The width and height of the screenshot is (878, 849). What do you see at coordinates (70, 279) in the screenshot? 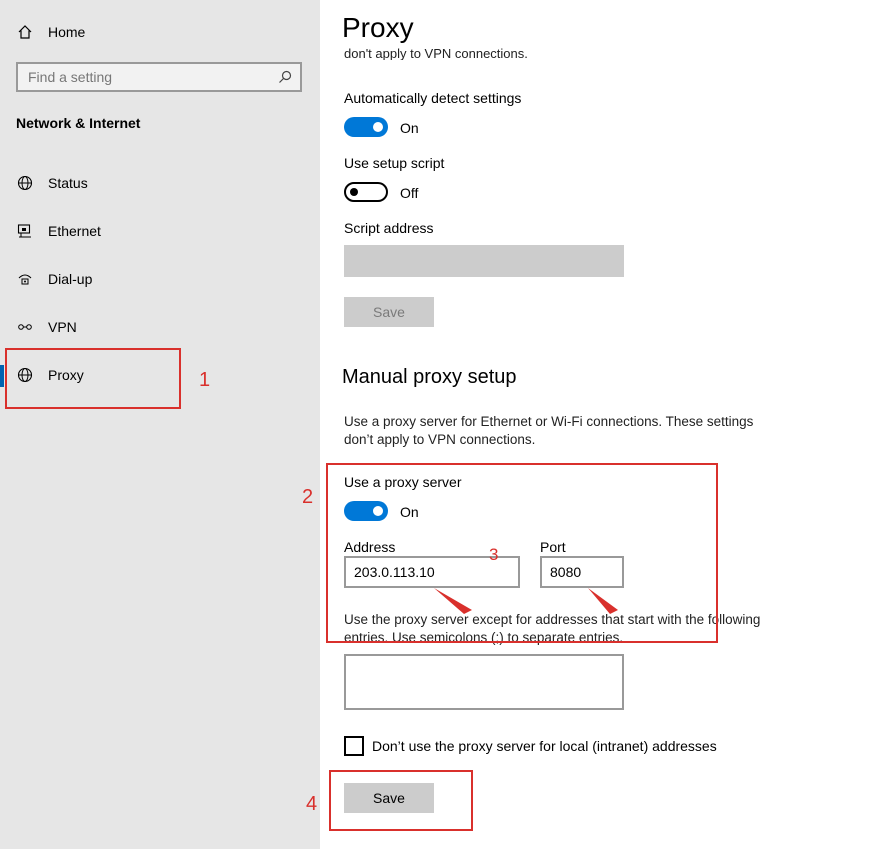
I see `sidebar-item-label: Dial-up` at bounding box center [70, 279].